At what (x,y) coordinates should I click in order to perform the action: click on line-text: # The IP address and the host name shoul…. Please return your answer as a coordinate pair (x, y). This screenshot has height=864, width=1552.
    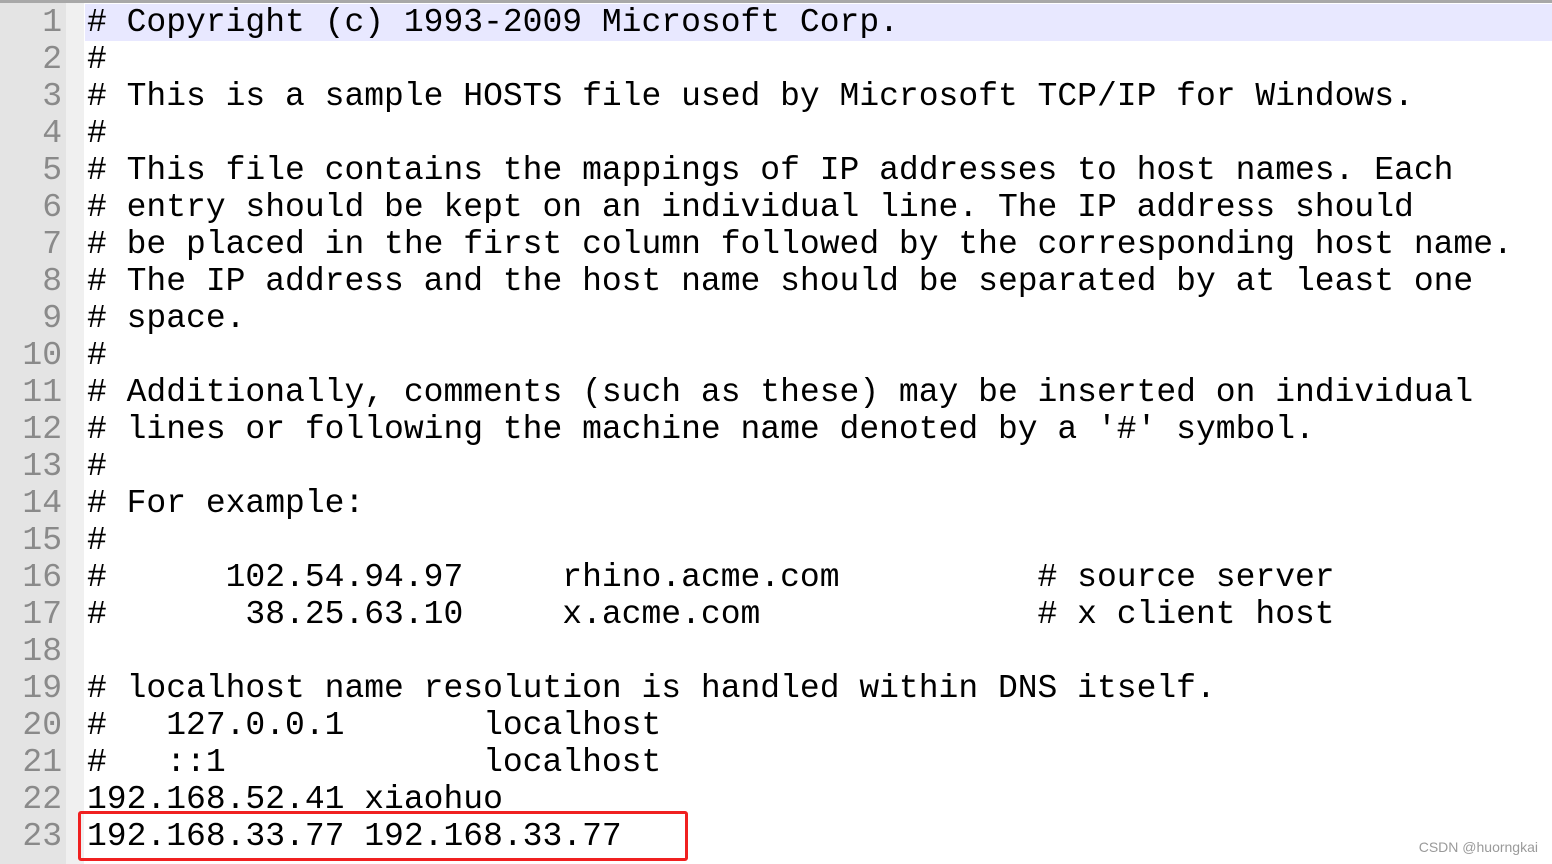
    Looking at the image, I should click on (818, 281).